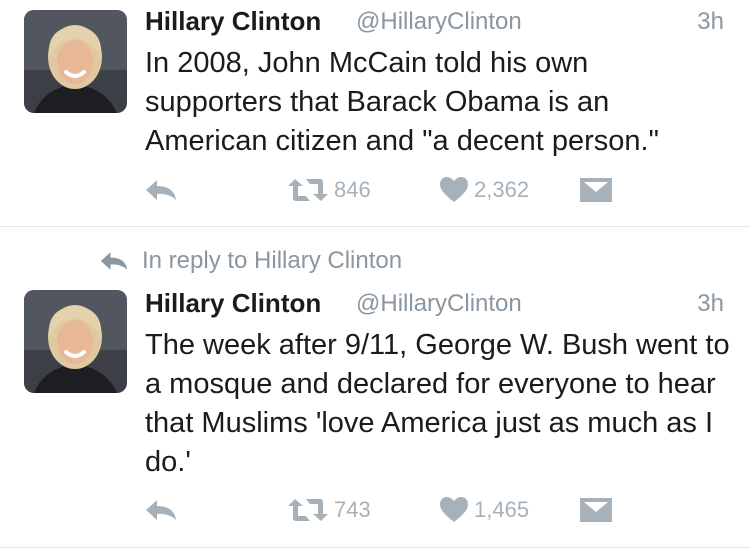  I want to click on reply-context: In reply to Hillary Clinton, so click(251, 261).